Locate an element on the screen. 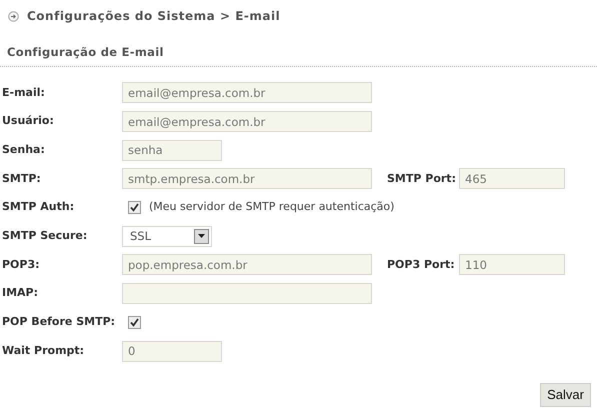 The width and height of the screenshot is (597, 420). field-label: SMTP Port: is located at coordinates (422, 178).